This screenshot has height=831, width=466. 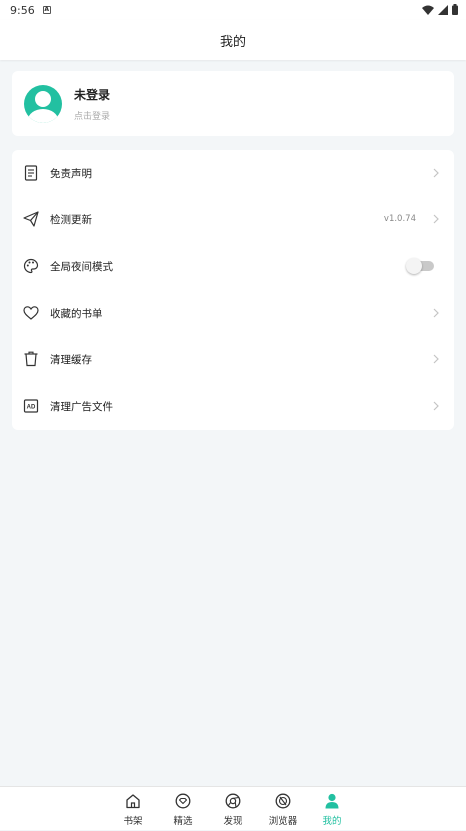 I want to click on user-icon, so click(x=332, y=801).